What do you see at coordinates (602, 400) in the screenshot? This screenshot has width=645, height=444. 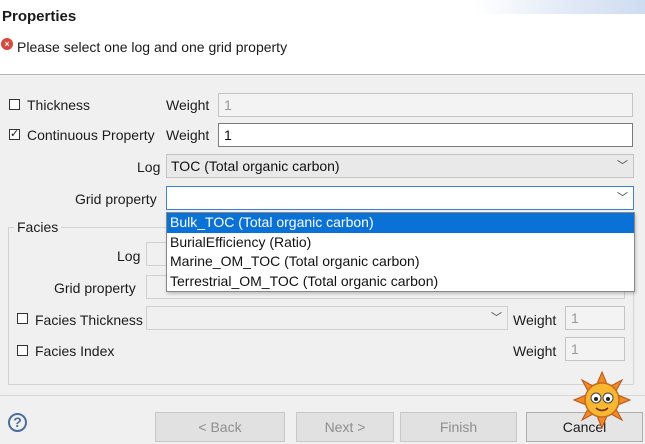 I see `sun-mascot-icon` at bounding box center [602, 400].